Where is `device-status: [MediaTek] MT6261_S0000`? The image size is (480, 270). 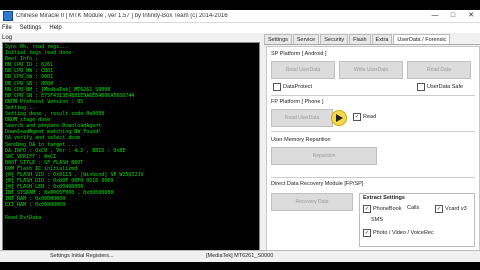 device-status: [MediaTek] MT6261_S0000 is located at coordinates (240, 256).